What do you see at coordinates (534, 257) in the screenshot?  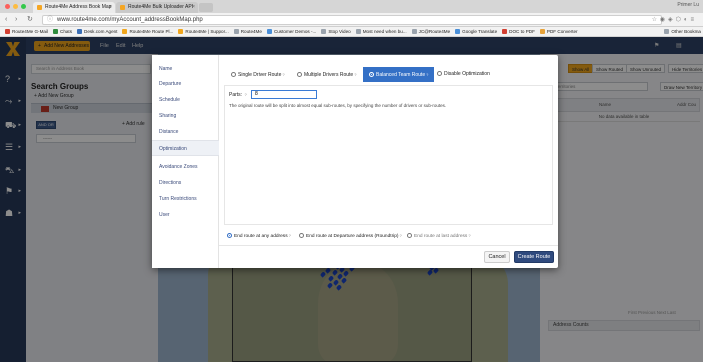 I see `create-route-button: Create Route` at bounding box center [534, 257].